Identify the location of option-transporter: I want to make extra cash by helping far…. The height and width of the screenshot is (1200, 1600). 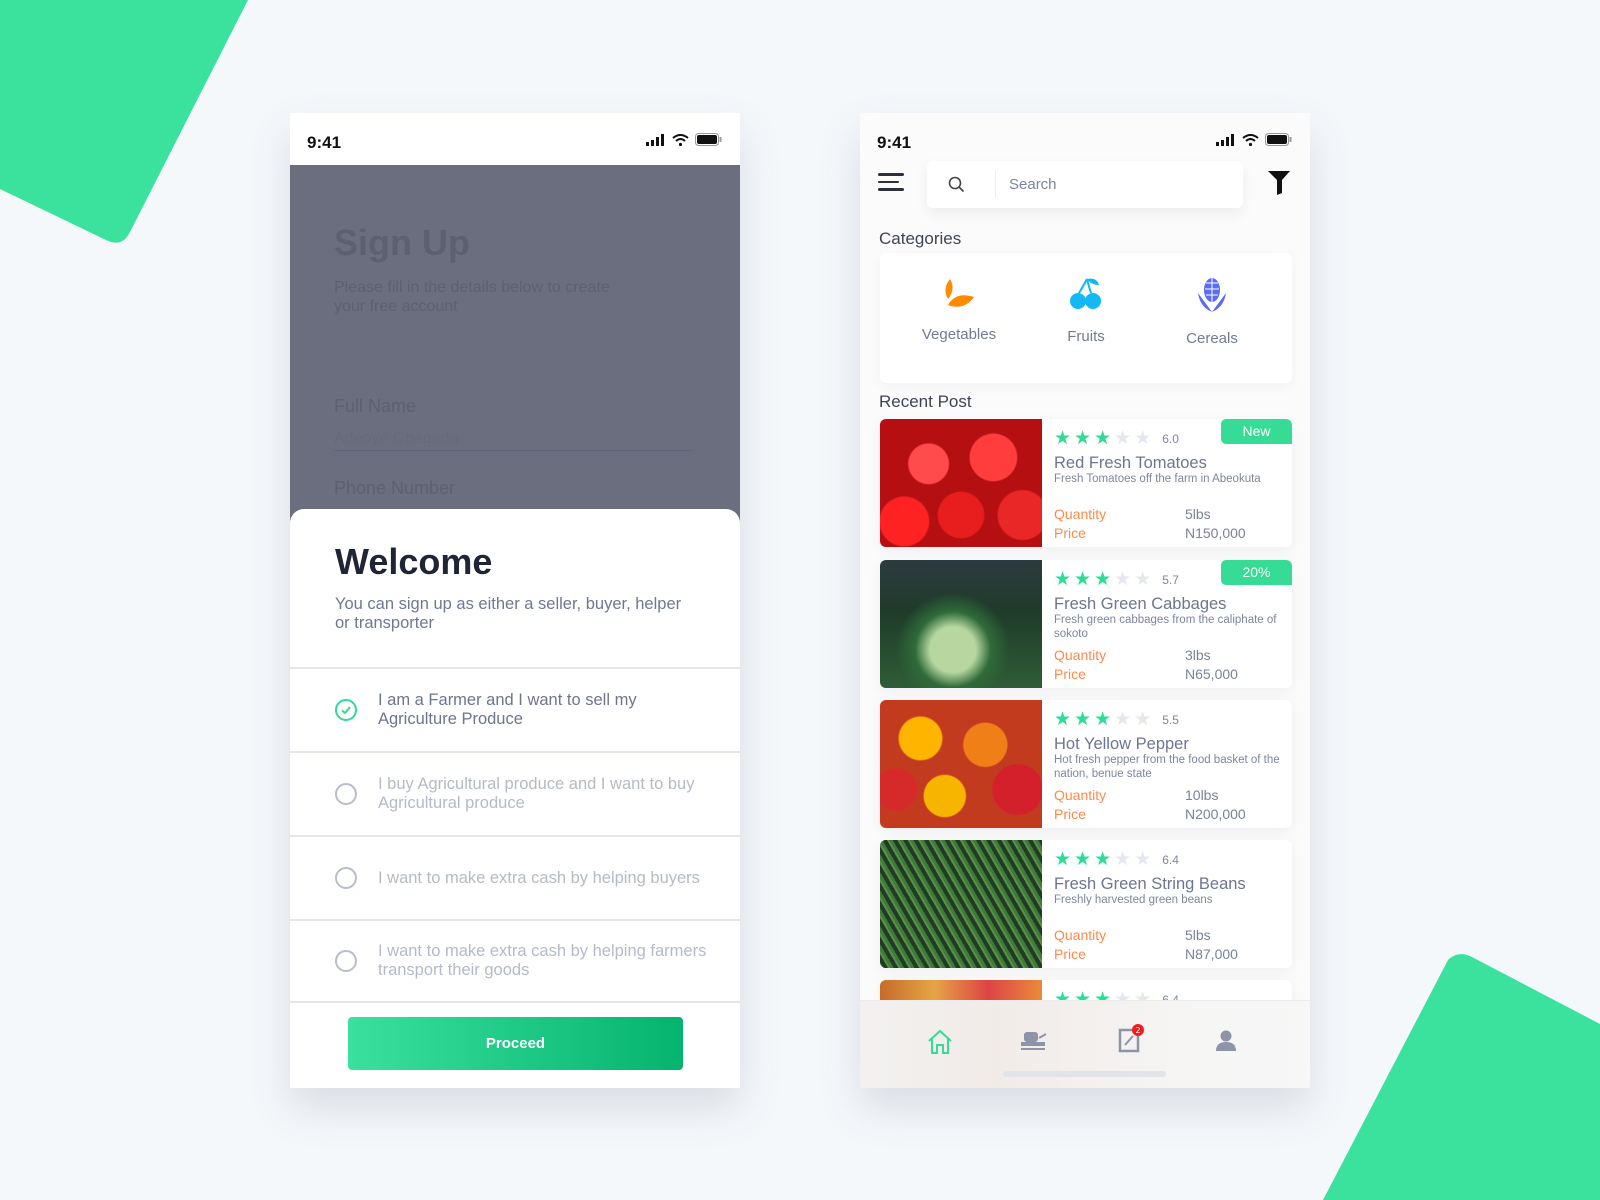
(515, 961).